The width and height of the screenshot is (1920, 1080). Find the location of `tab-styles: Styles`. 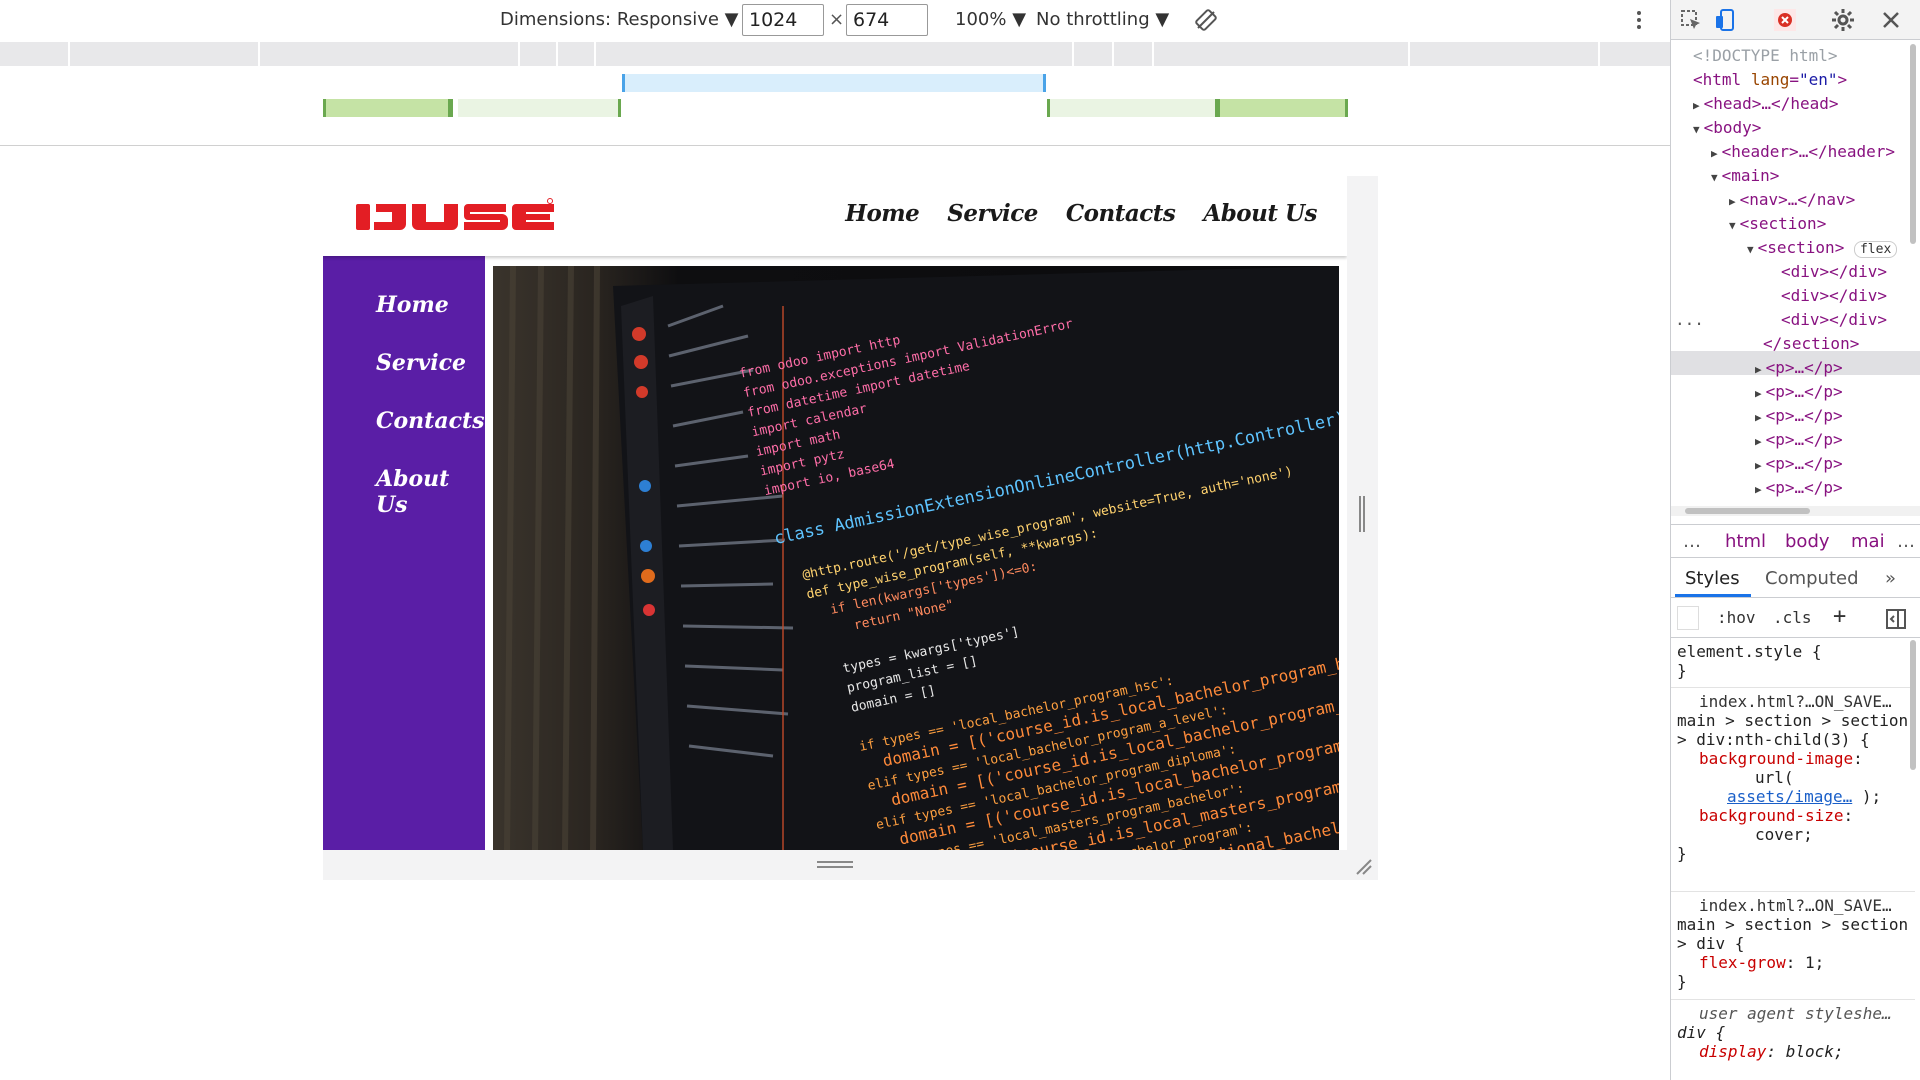

tab-styles: Styles is located at coordinates (1712, 578).